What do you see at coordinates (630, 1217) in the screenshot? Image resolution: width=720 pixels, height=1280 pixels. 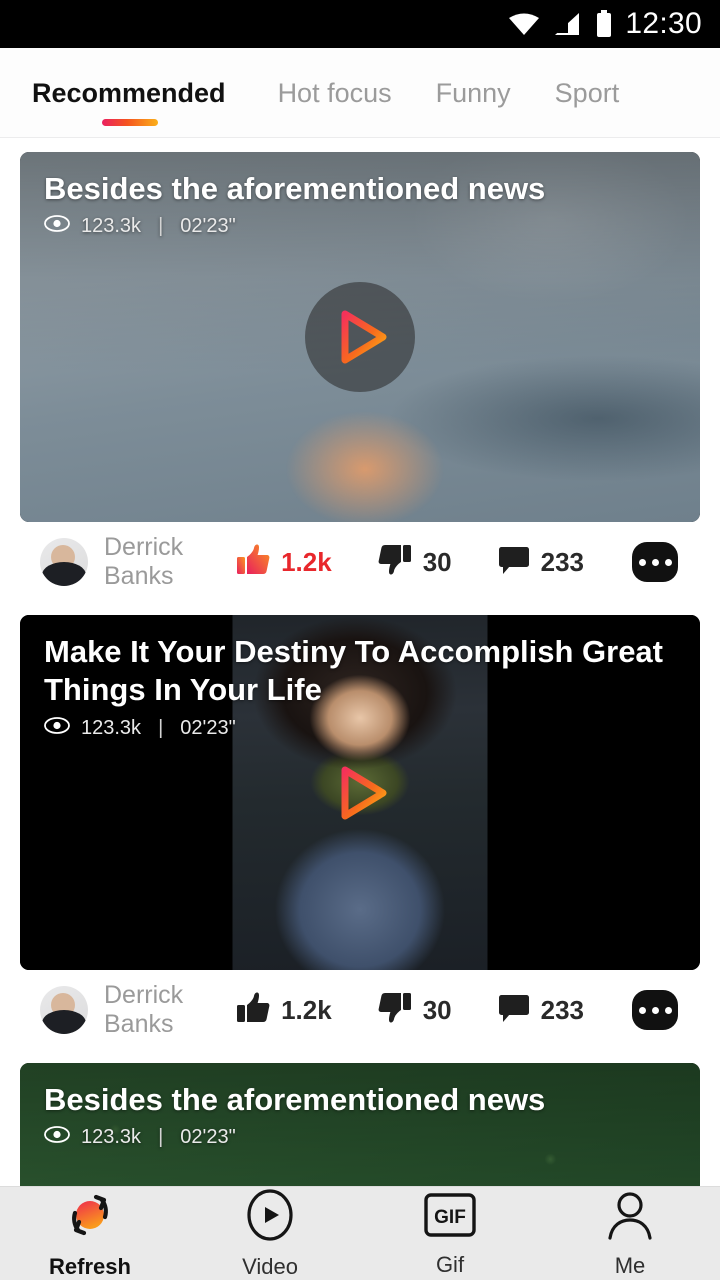 I see `person-icon` at bounding box center [630, 1217].